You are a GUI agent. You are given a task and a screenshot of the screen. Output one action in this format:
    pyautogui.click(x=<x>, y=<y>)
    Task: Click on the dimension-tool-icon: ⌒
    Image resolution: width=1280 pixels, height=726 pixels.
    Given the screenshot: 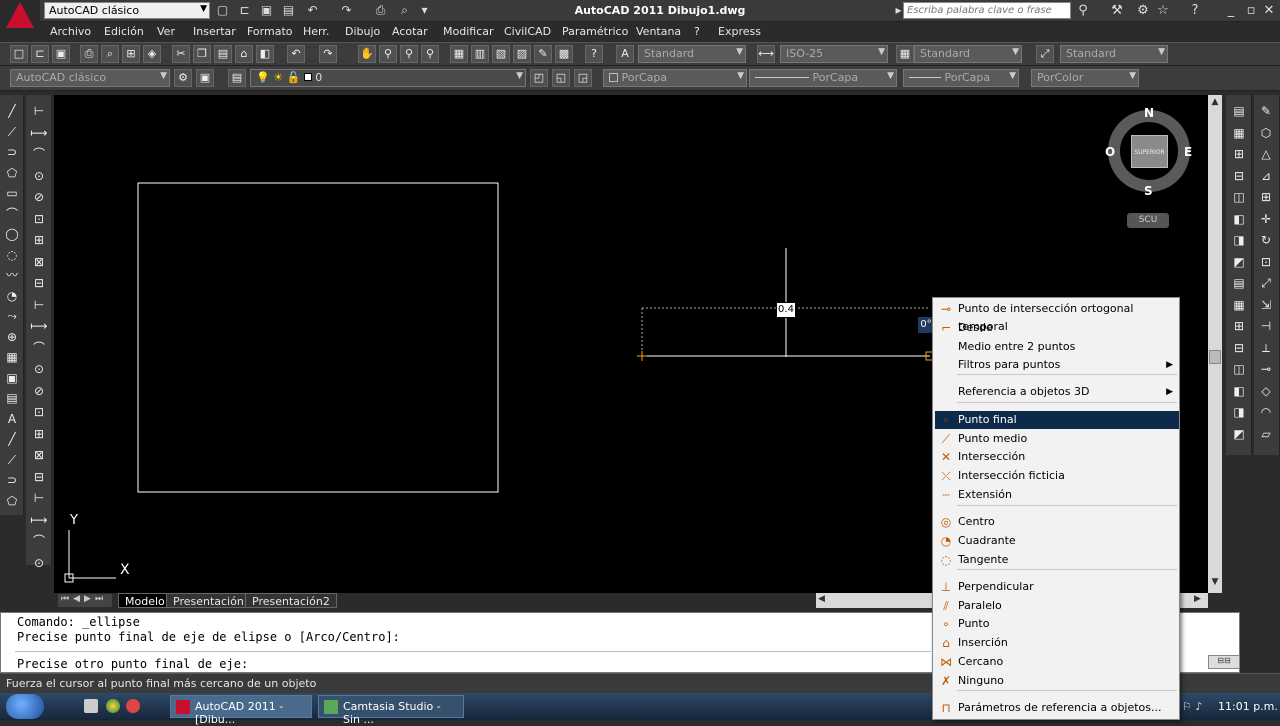 What is the action you would take?
    pyautogui.click(x=39, y=541)
    